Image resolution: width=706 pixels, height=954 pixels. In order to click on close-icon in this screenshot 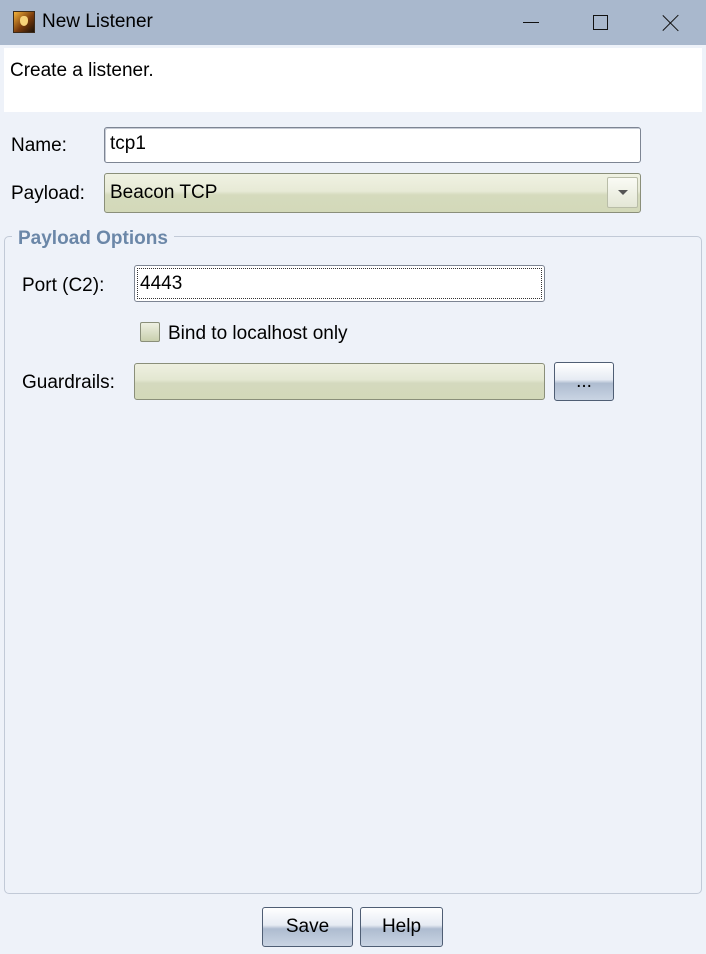, I will do `click(671, 23)`.